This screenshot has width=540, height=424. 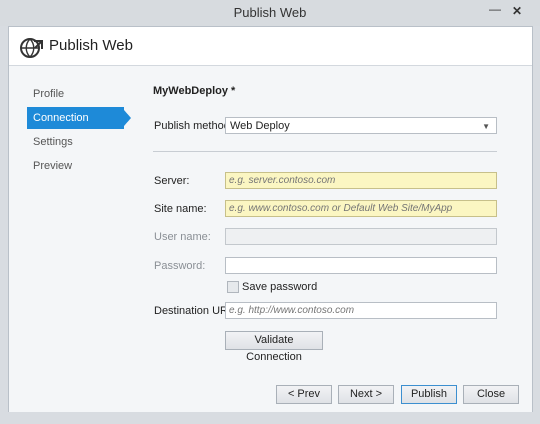 I want to click on publish-button: Publish, so click(x=429, y=394).